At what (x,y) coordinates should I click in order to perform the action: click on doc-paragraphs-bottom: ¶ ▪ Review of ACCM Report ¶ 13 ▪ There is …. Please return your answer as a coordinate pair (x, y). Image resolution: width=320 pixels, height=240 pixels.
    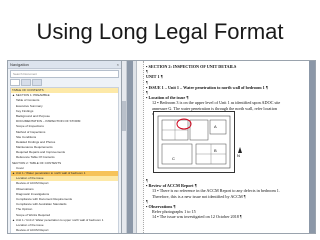
    Looking at the image, I should click on (226, 199).